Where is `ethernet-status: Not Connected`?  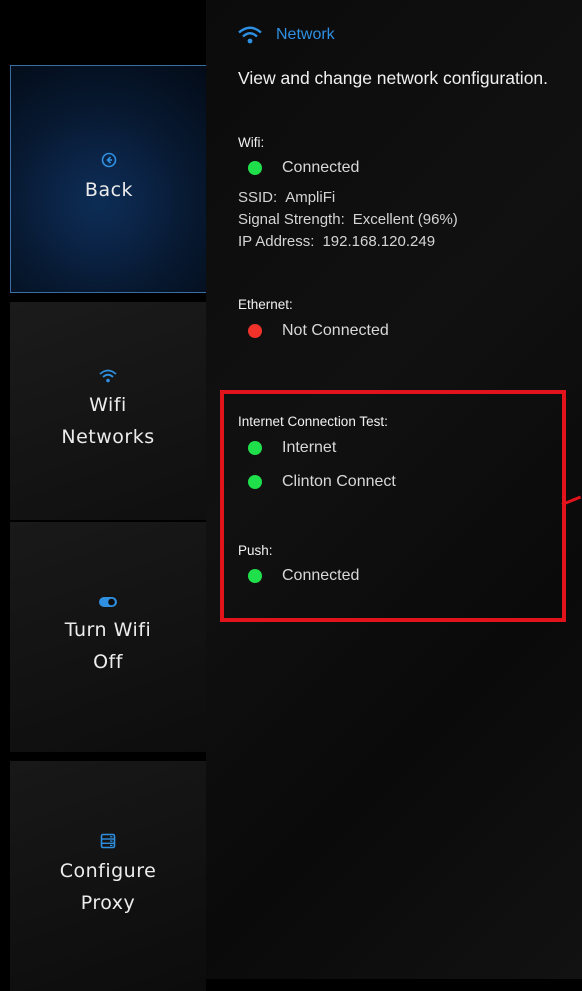
ethernet-status: Not Connected is located at coordinates (318, 331).